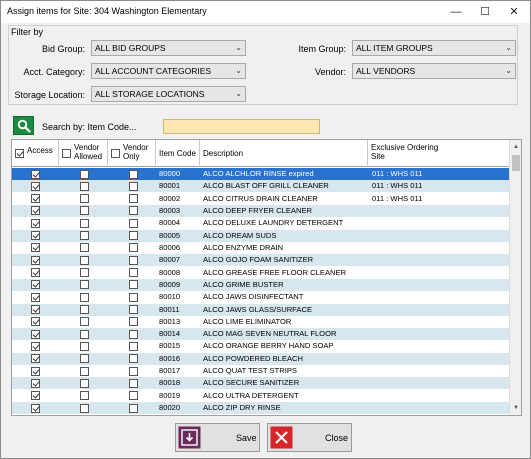 The image size is (531, 459). I want to click on item-code-search-input, so click(241, 126).